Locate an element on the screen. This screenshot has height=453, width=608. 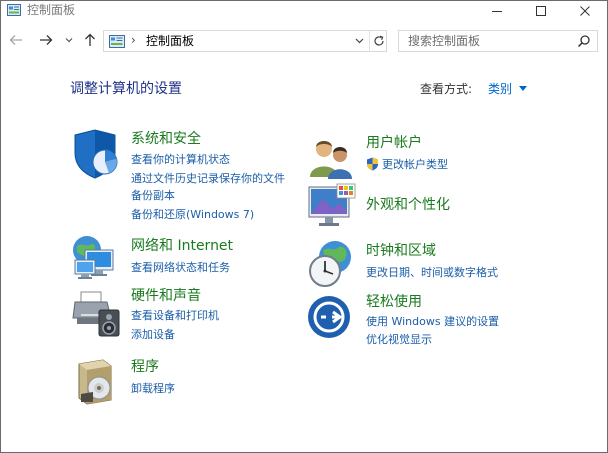
link-change-account-type: 更改帐户类型 is located at coordinates (415, 165).